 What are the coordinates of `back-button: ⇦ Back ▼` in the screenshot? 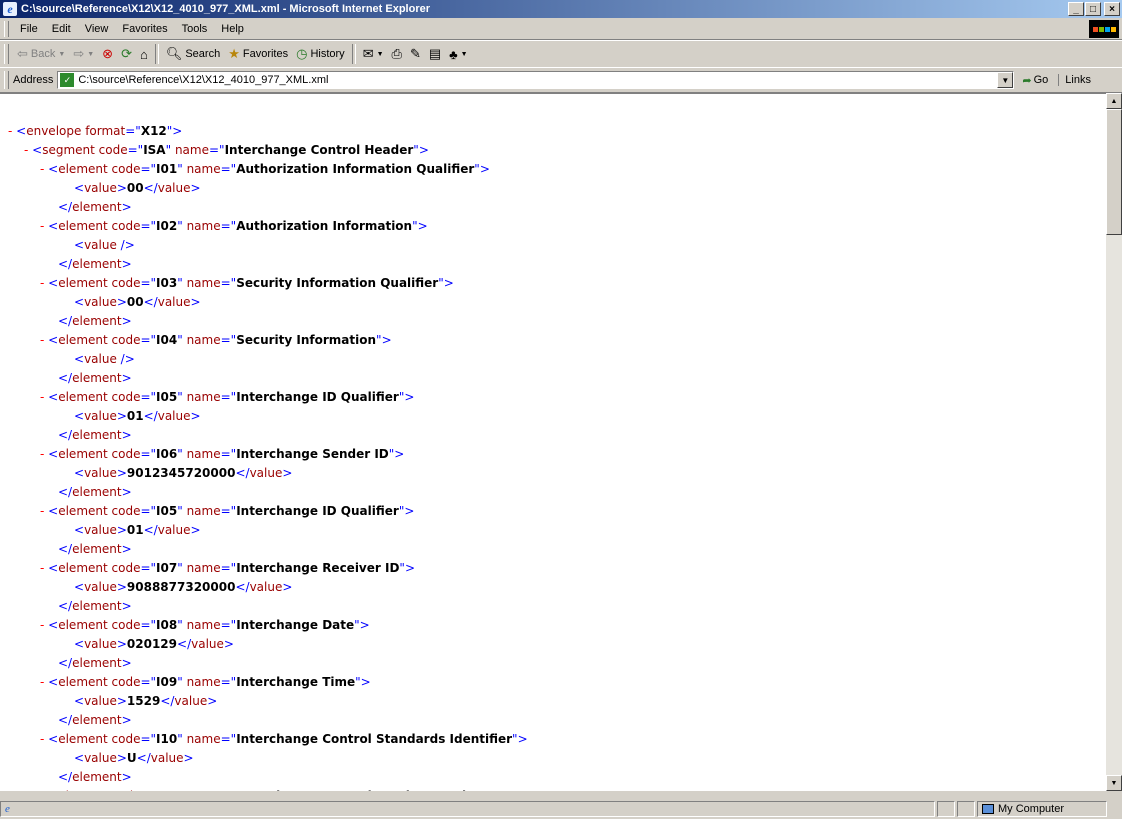 It's located at (41, 54).